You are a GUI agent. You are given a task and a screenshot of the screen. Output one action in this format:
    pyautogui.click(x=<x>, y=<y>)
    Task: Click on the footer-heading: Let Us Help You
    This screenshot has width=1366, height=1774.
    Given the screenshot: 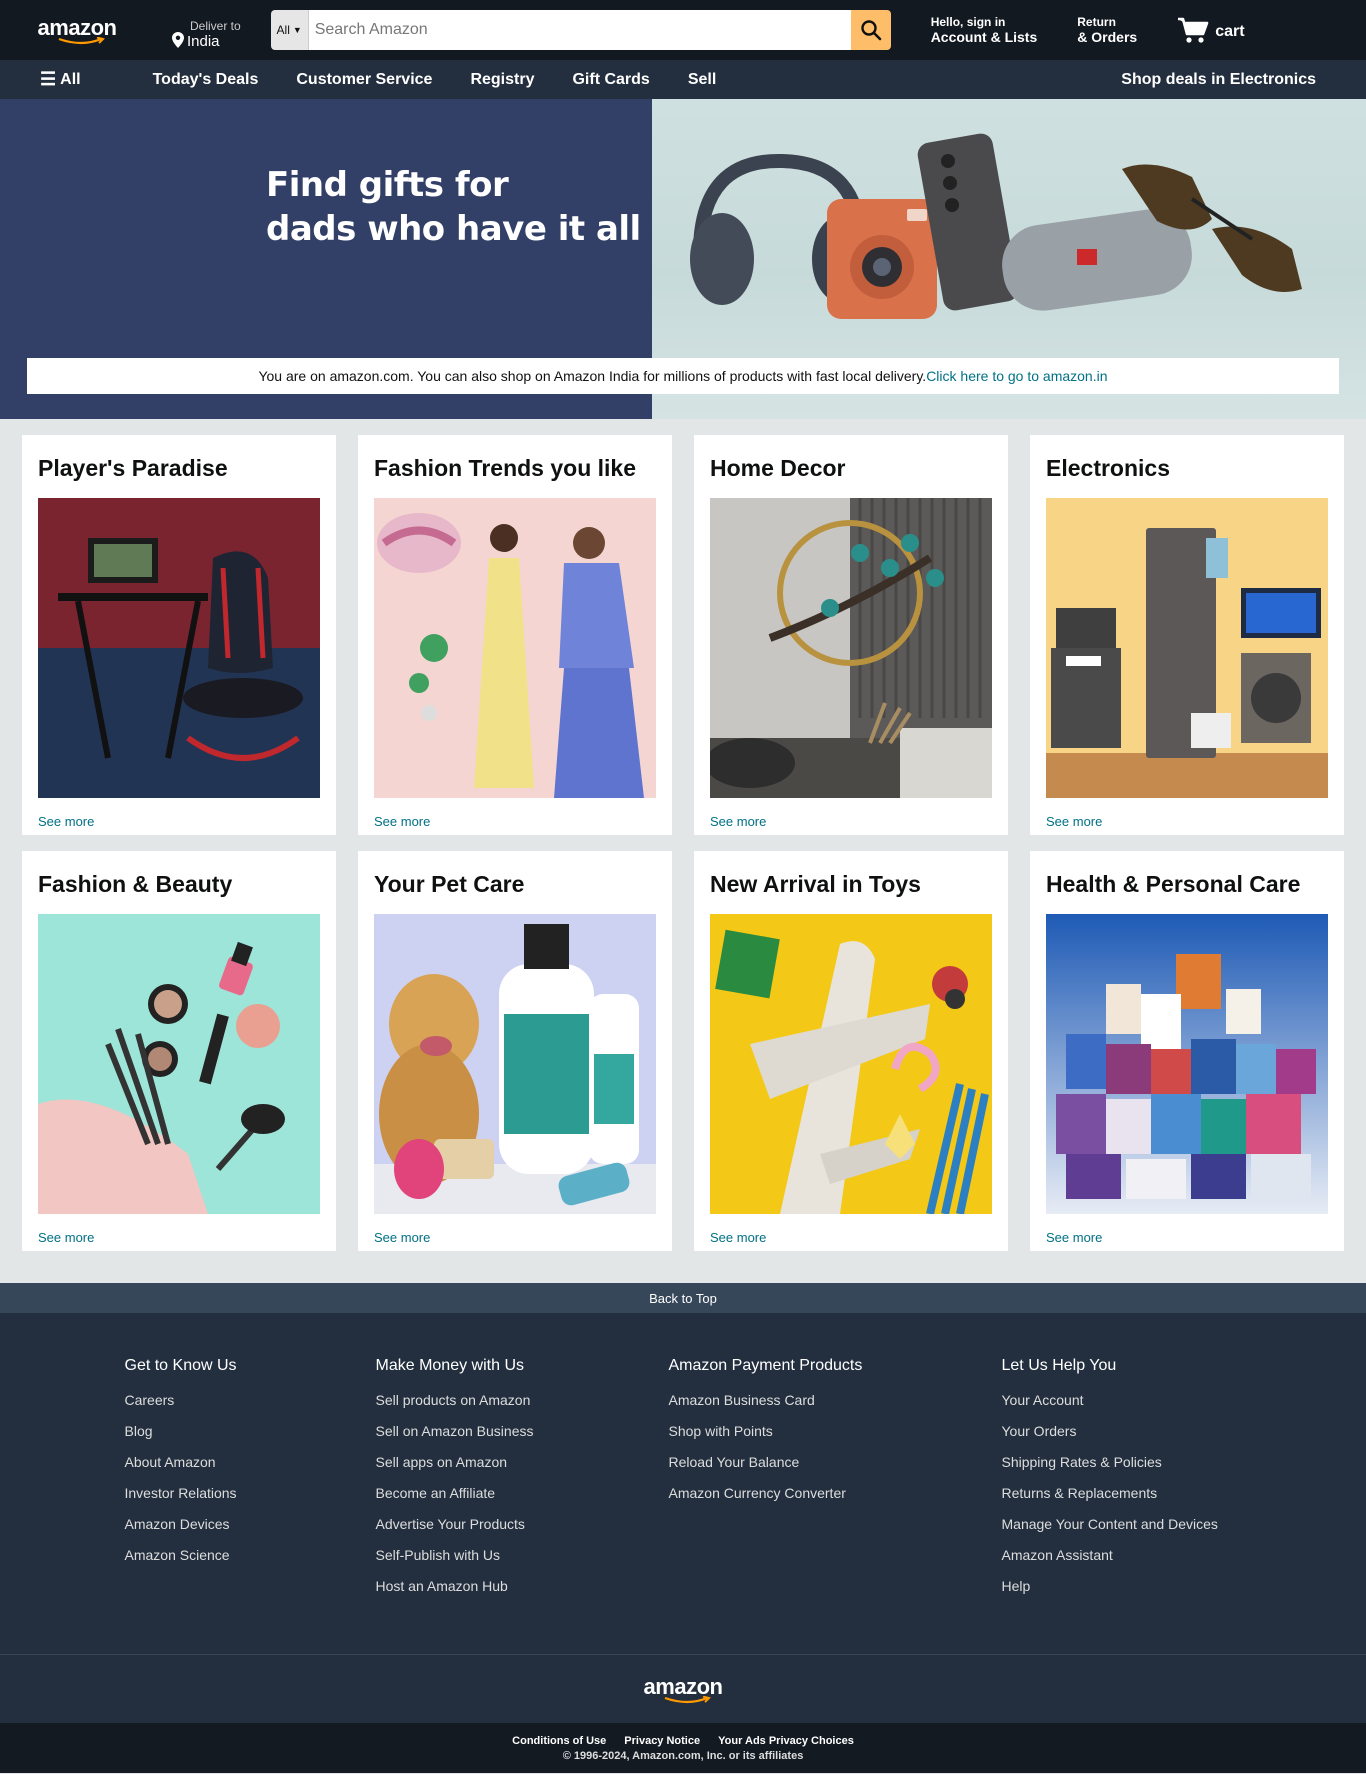 What is the action you would take?
    pyautogui.click(x=1059, y=1365)
    